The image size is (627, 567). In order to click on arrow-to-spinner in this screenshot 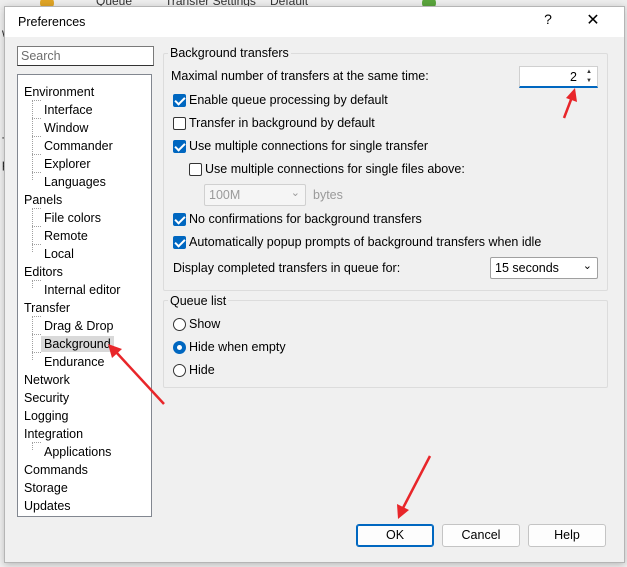, I will do `click(569, 103)`.